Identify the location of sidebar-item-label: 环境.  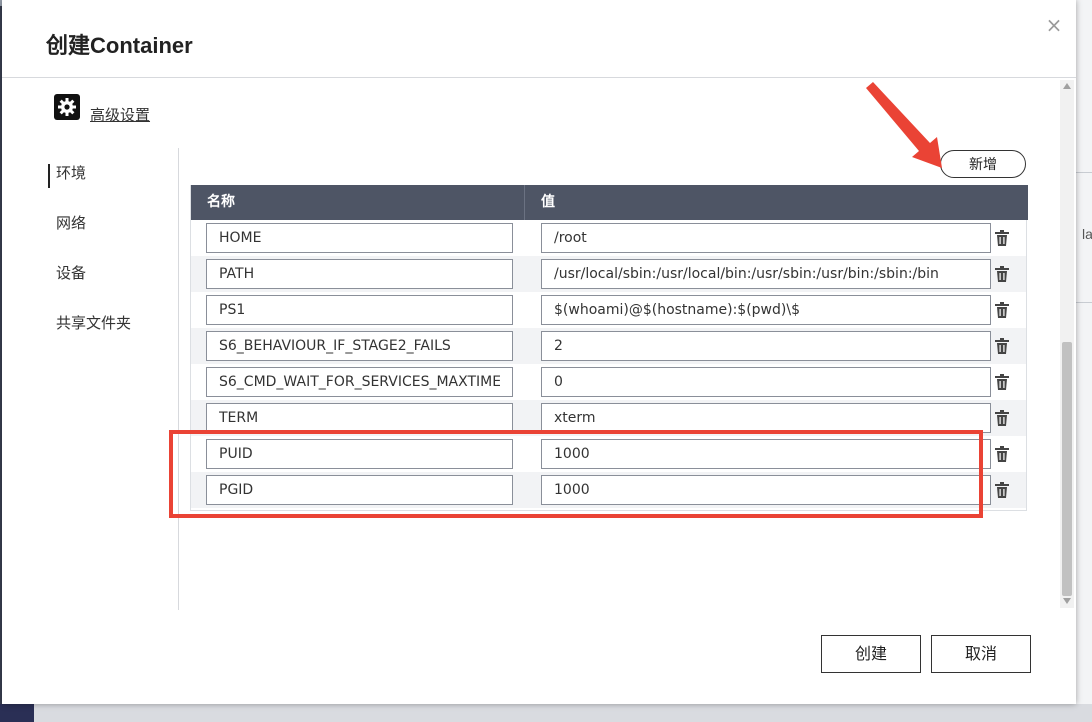
(71, 173).